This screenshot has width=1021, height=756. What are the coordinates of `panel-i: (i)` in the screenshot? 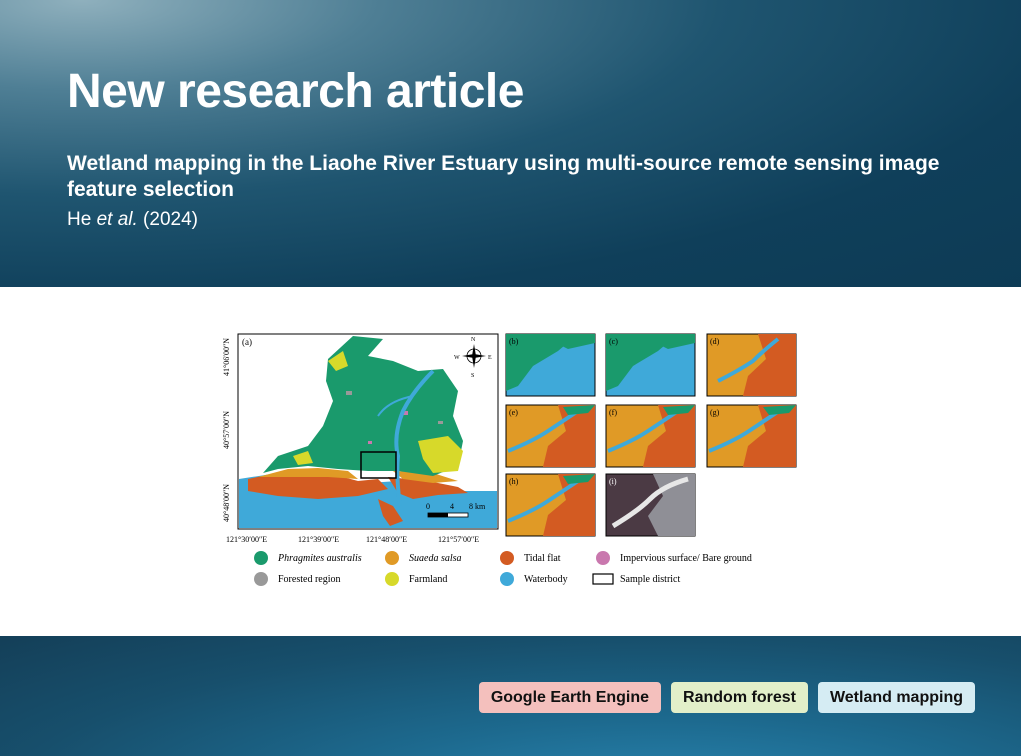 It's located at (650, 505).